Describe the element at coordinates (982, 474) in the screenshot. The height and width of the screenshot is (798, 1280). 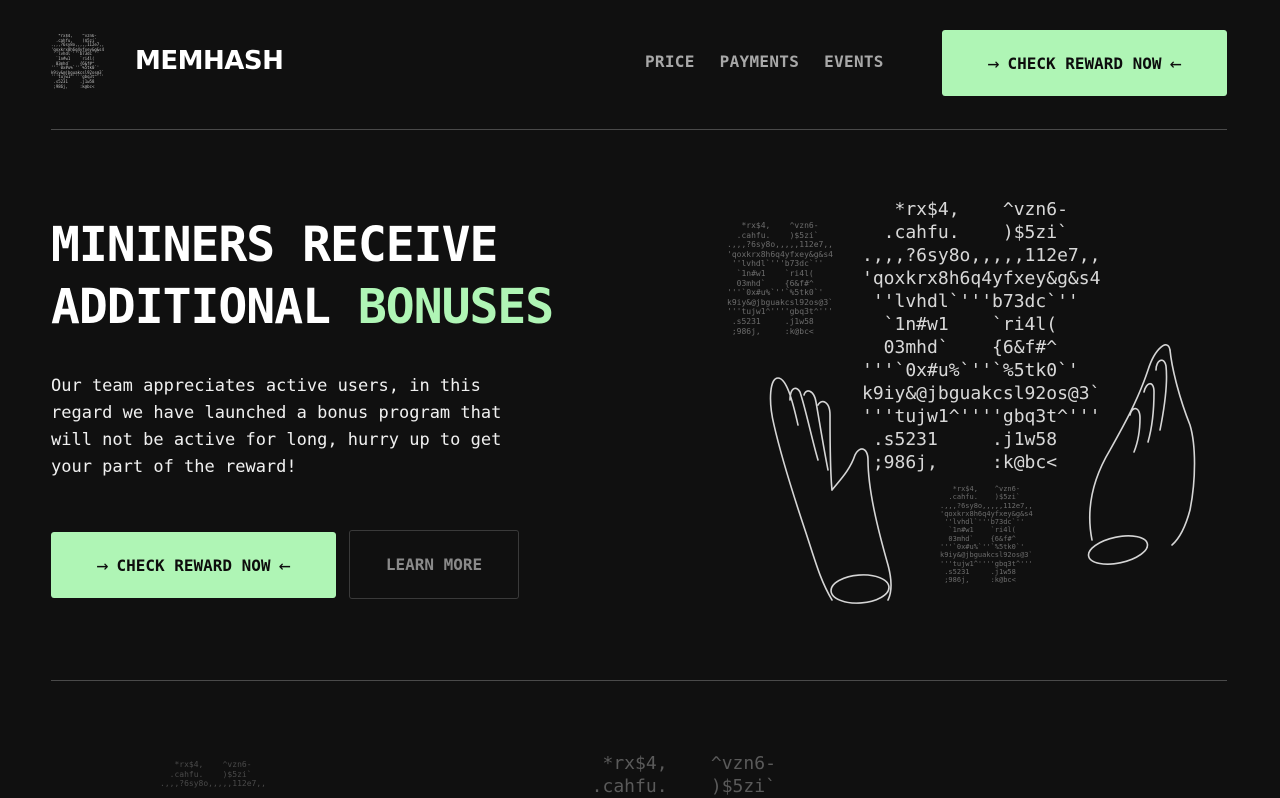
I see `hands-illustration` at that location.